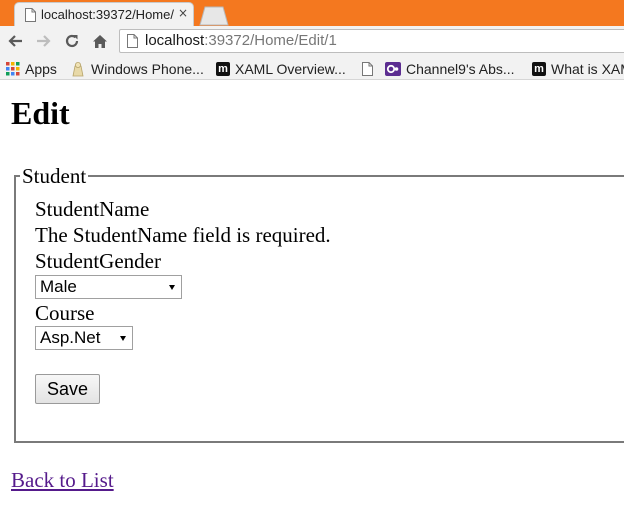 This screenshot has width=624, height=517. I want to click on gender-select-value: Male, so click(58, 286).